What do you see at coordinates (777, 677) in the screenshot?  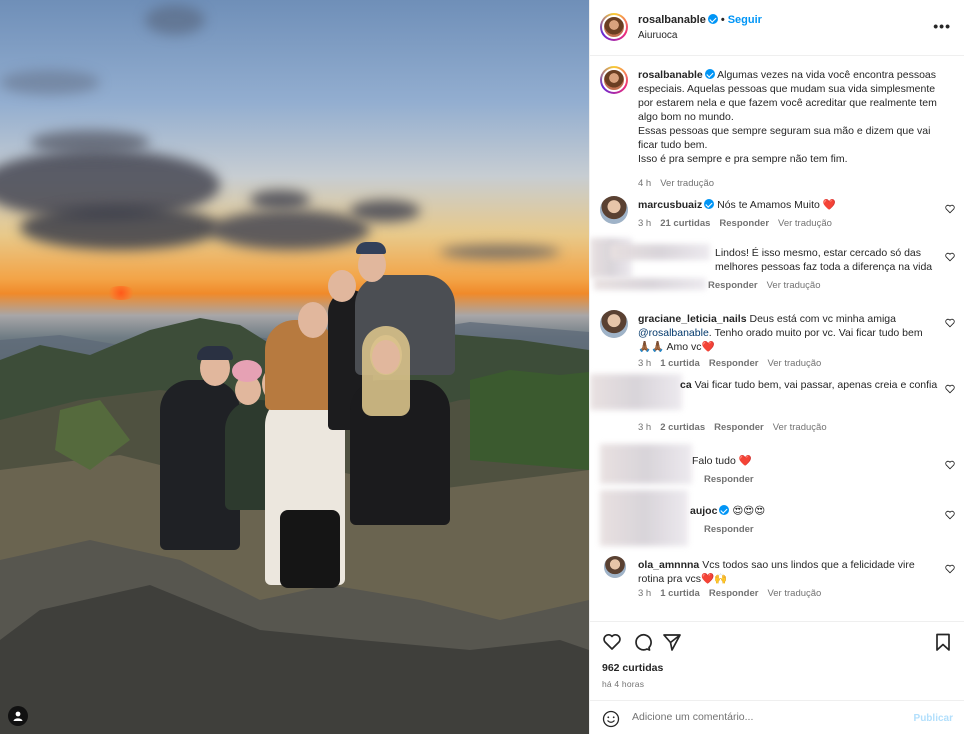 I see `post-footer: 962 curtidas há 4 horas Publicar` at bounding box center [777, 677].